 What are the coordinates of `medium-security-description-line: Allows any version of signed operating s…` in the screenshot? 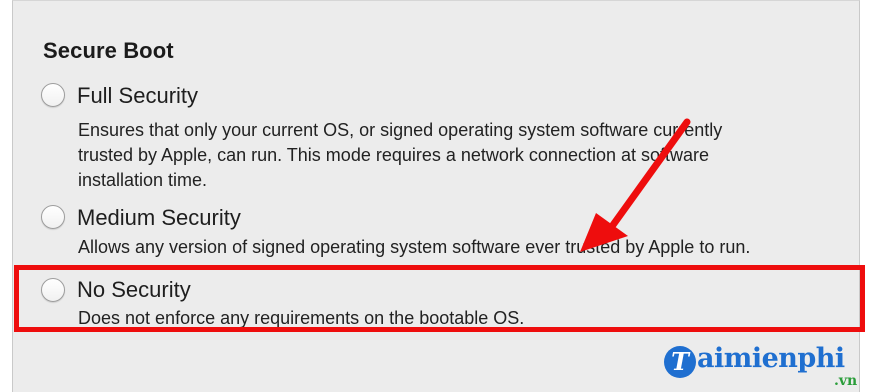 It's located at (414, 247).